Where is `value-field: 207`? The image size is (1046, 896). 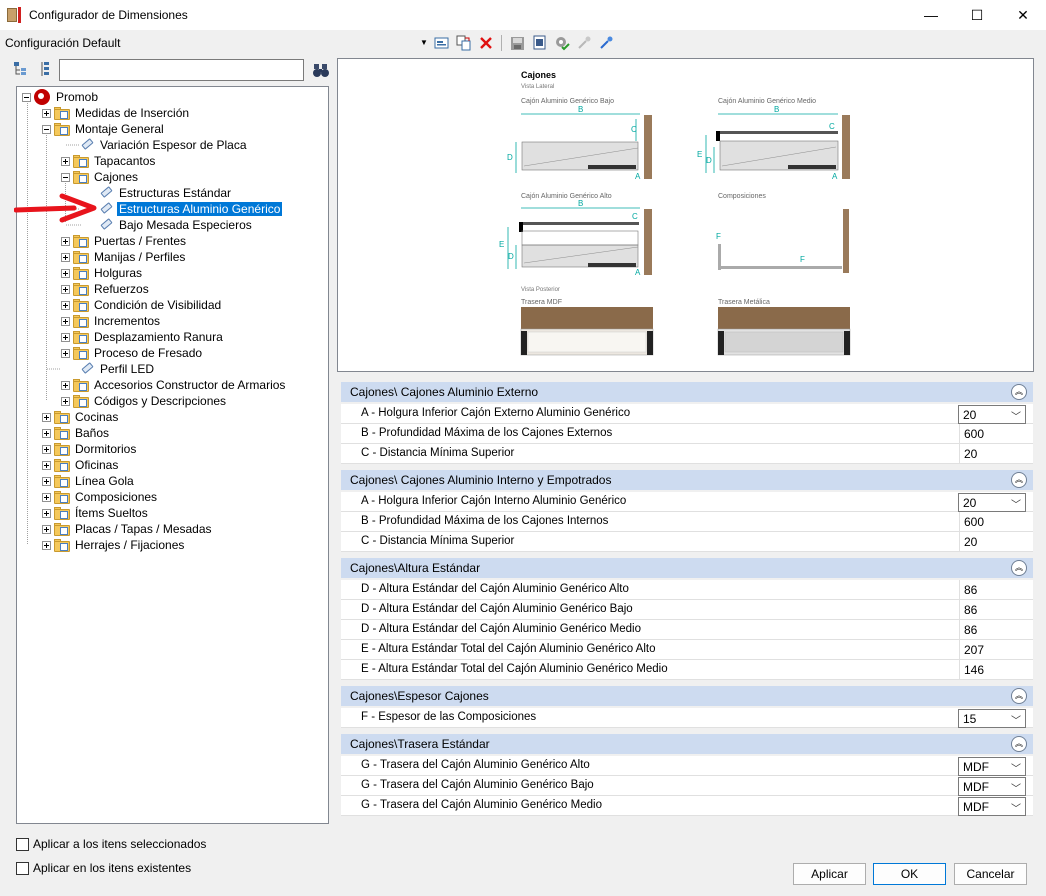 value-field: 207 is located at coordinates (992, 650).